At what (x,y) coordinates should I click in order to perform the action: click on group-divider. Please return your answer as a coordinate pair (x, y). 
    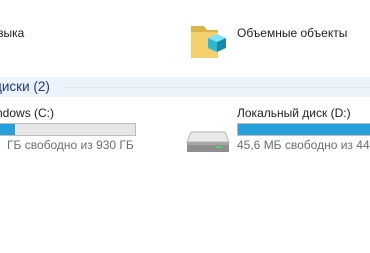
    Looking at the image, I should click on (216, 87).